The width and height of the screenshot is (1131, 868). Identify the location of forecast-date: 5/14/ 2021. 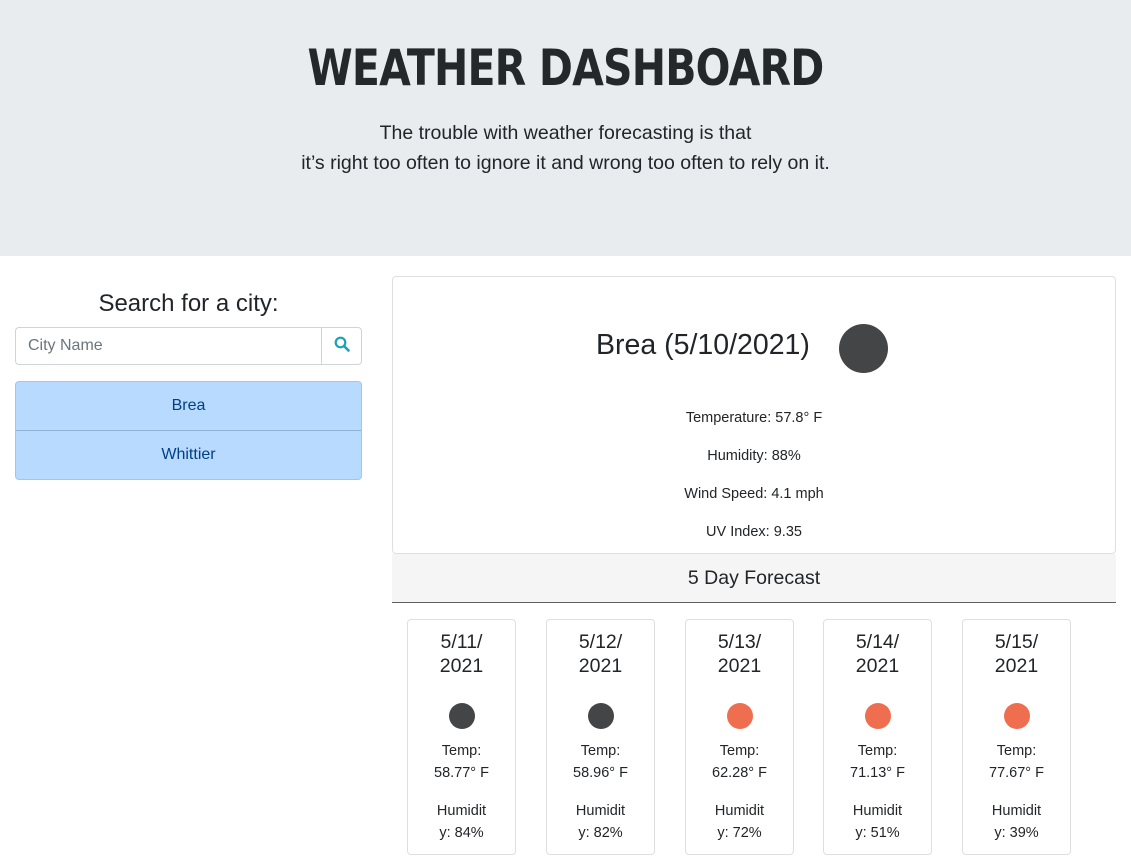
(877, 654).